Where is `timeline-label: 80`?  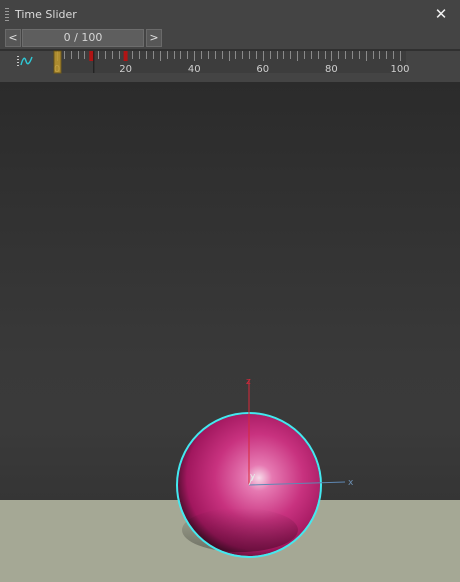 timeline-label: 80 is located at coordinates (331, 69).